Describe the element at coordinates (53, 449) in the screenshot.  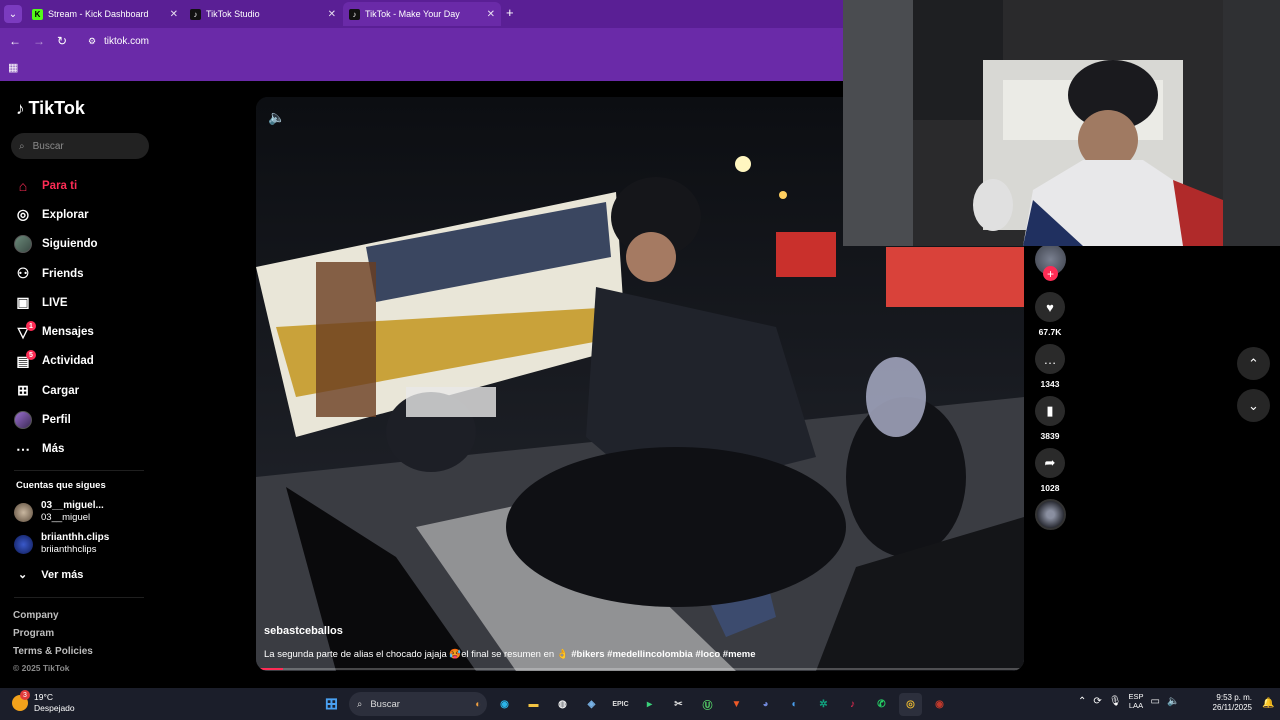
I see `nav-label: Más` at that location.